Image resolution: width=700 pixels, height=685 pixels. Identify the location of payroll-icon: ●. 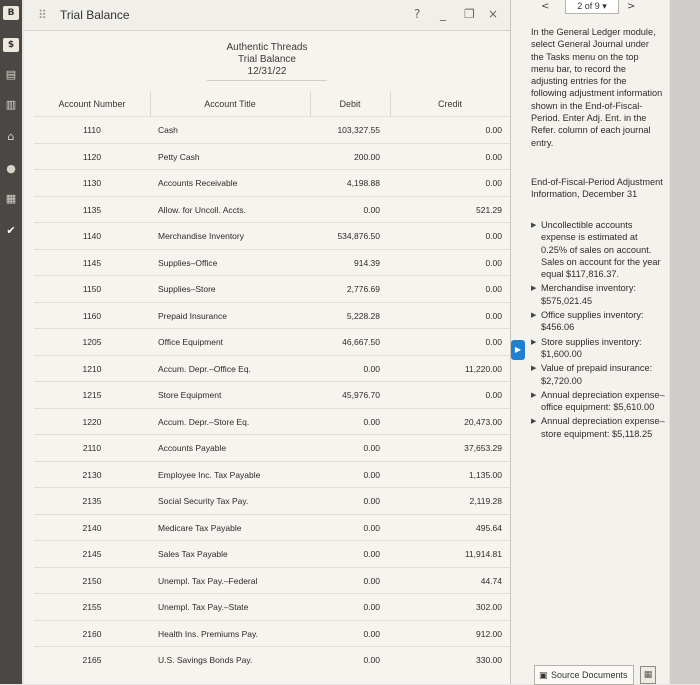
(11, 169).